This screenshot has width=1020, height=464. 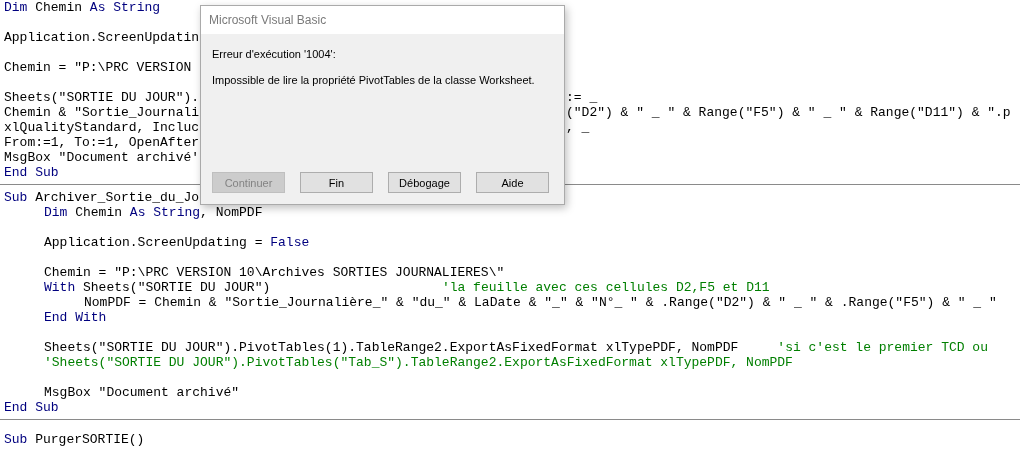 What do you see at coordinates (102, 127) in the screenshot?
I see `code-text: xlQualityStandard, Incluc` at bounding box center [102, 127].